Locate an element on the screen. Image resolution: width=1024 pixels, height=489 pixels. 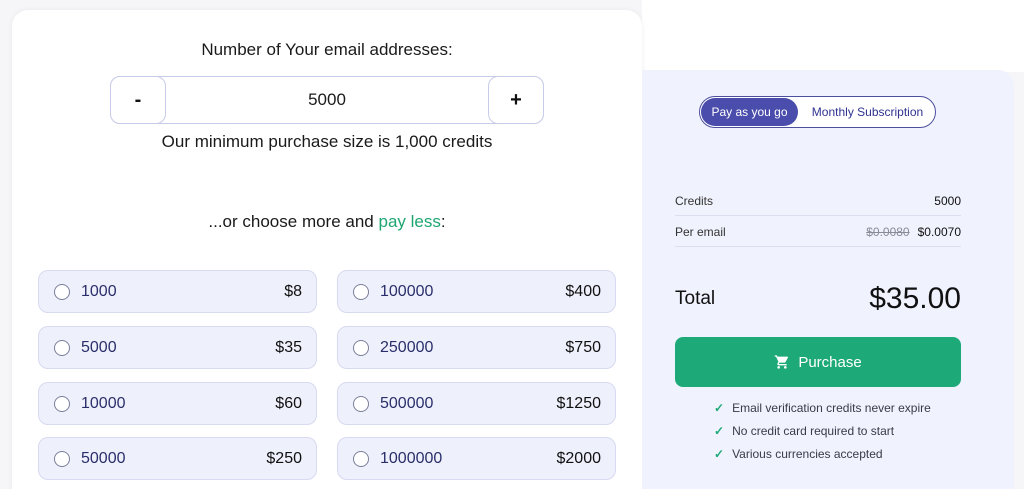
purchase-button: Purchase is located at coordinates (818, 362).